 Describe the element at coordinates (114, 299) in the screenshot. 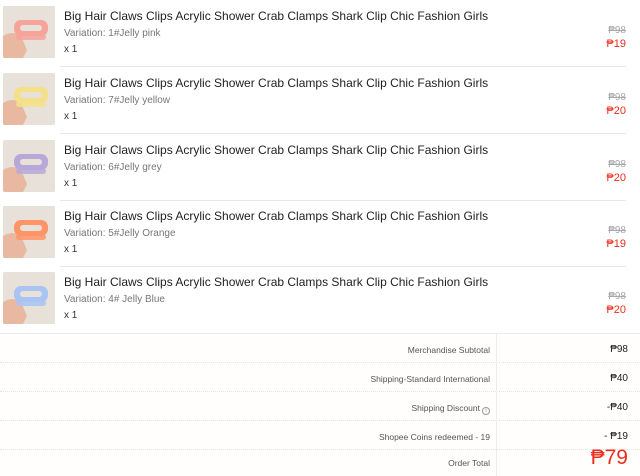

I see `product-variation: Variation: 4# Jelly Blue` at that location.